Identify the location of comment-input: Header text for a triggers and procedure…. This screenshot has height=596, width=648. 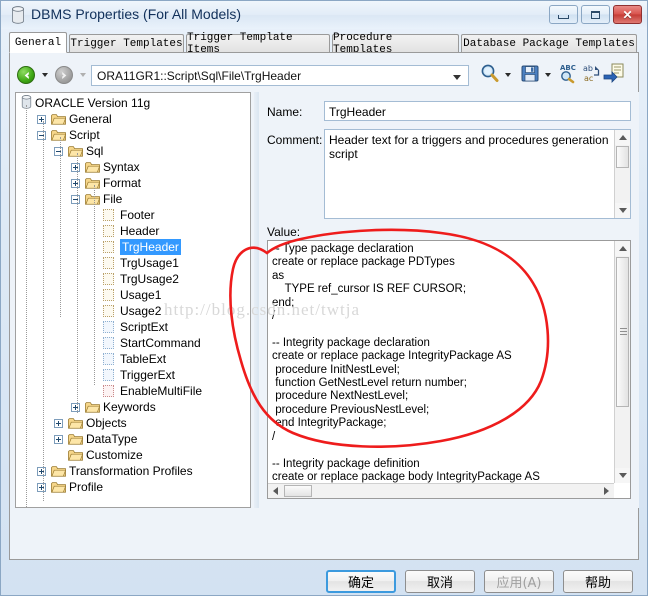
(477, 174).